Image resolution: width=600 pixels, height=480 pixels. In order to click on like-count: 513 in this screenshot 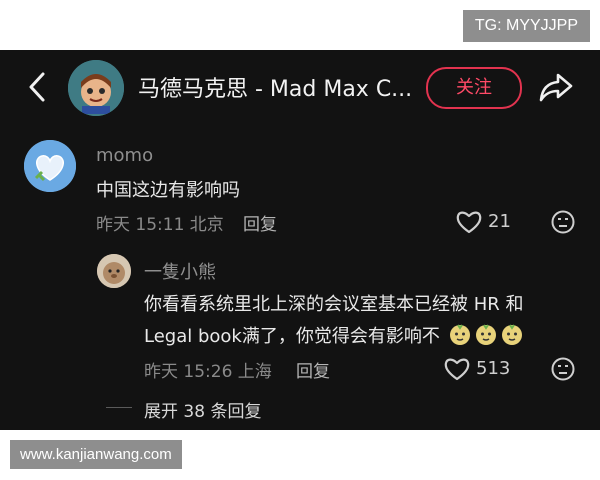, I will do `click(493, 368)`.